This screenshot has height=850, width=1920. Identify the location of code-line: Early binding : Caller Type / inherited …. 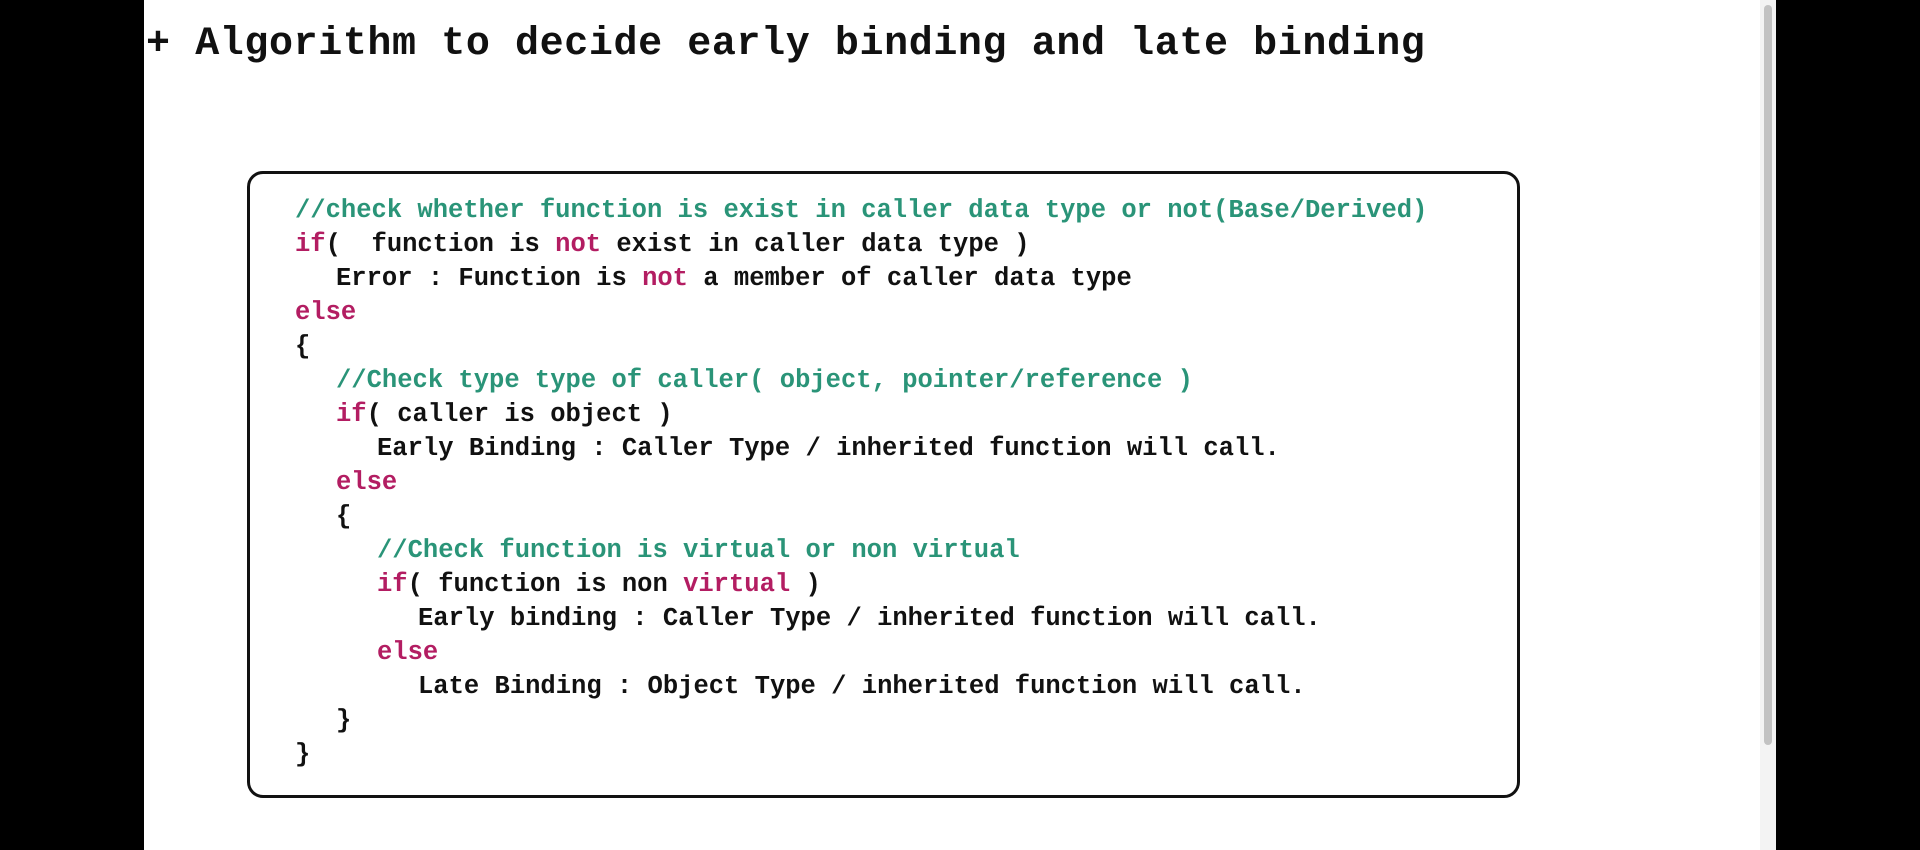
(861, 619).